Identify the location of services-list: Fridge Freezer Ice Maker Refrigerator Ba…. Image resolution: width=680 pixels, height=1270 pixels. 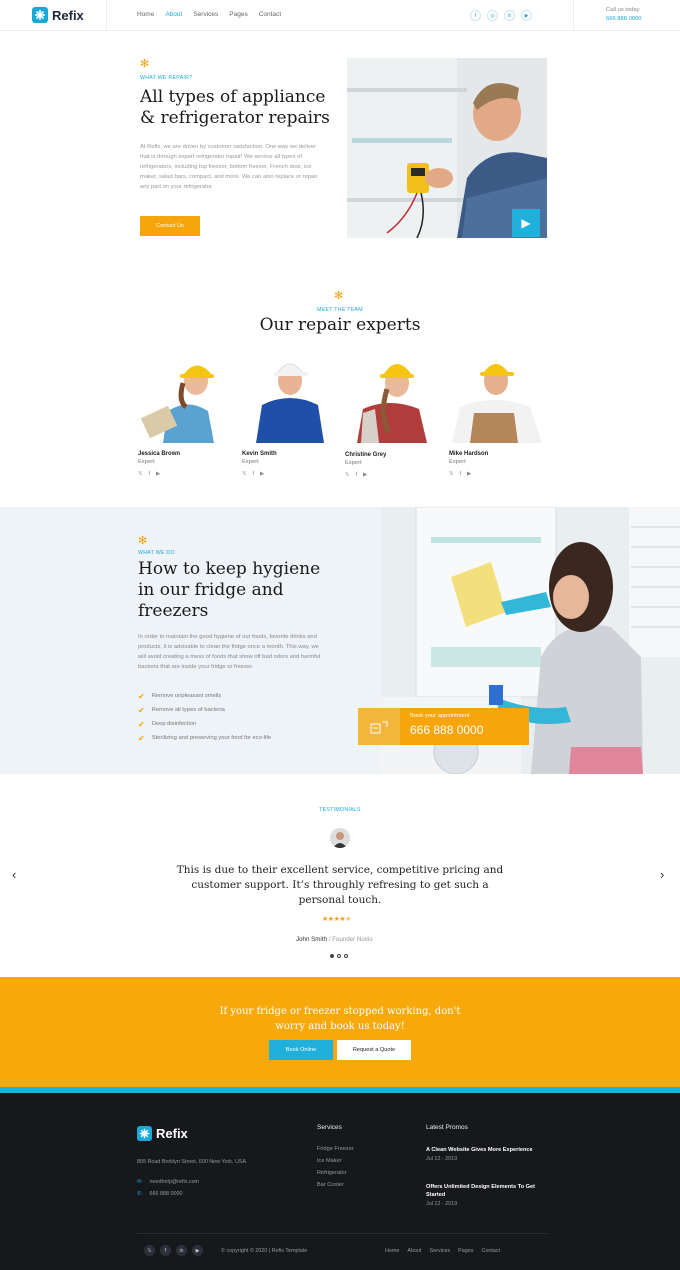
(335, 1167).